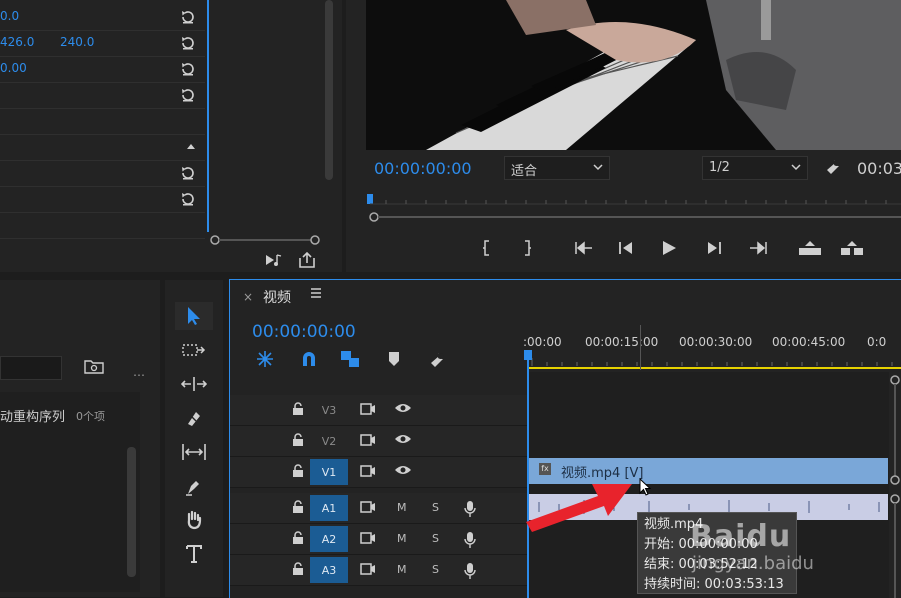 This screenshot has height=598, width=901. I want to click on mark-out-icon, so click(527, 248).